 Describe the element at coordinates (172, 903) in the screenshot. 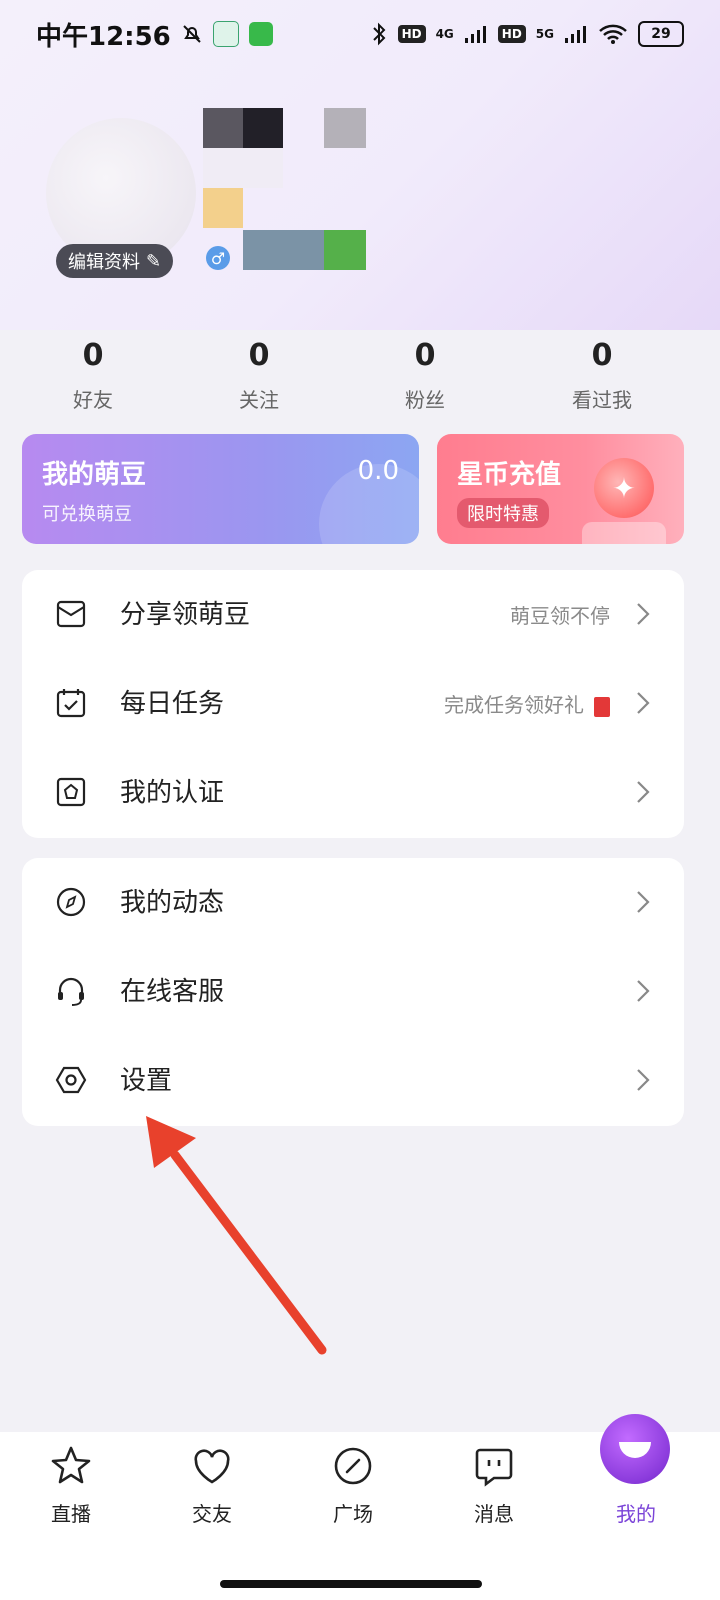

I see `menu-label: 我的动态` at that location.